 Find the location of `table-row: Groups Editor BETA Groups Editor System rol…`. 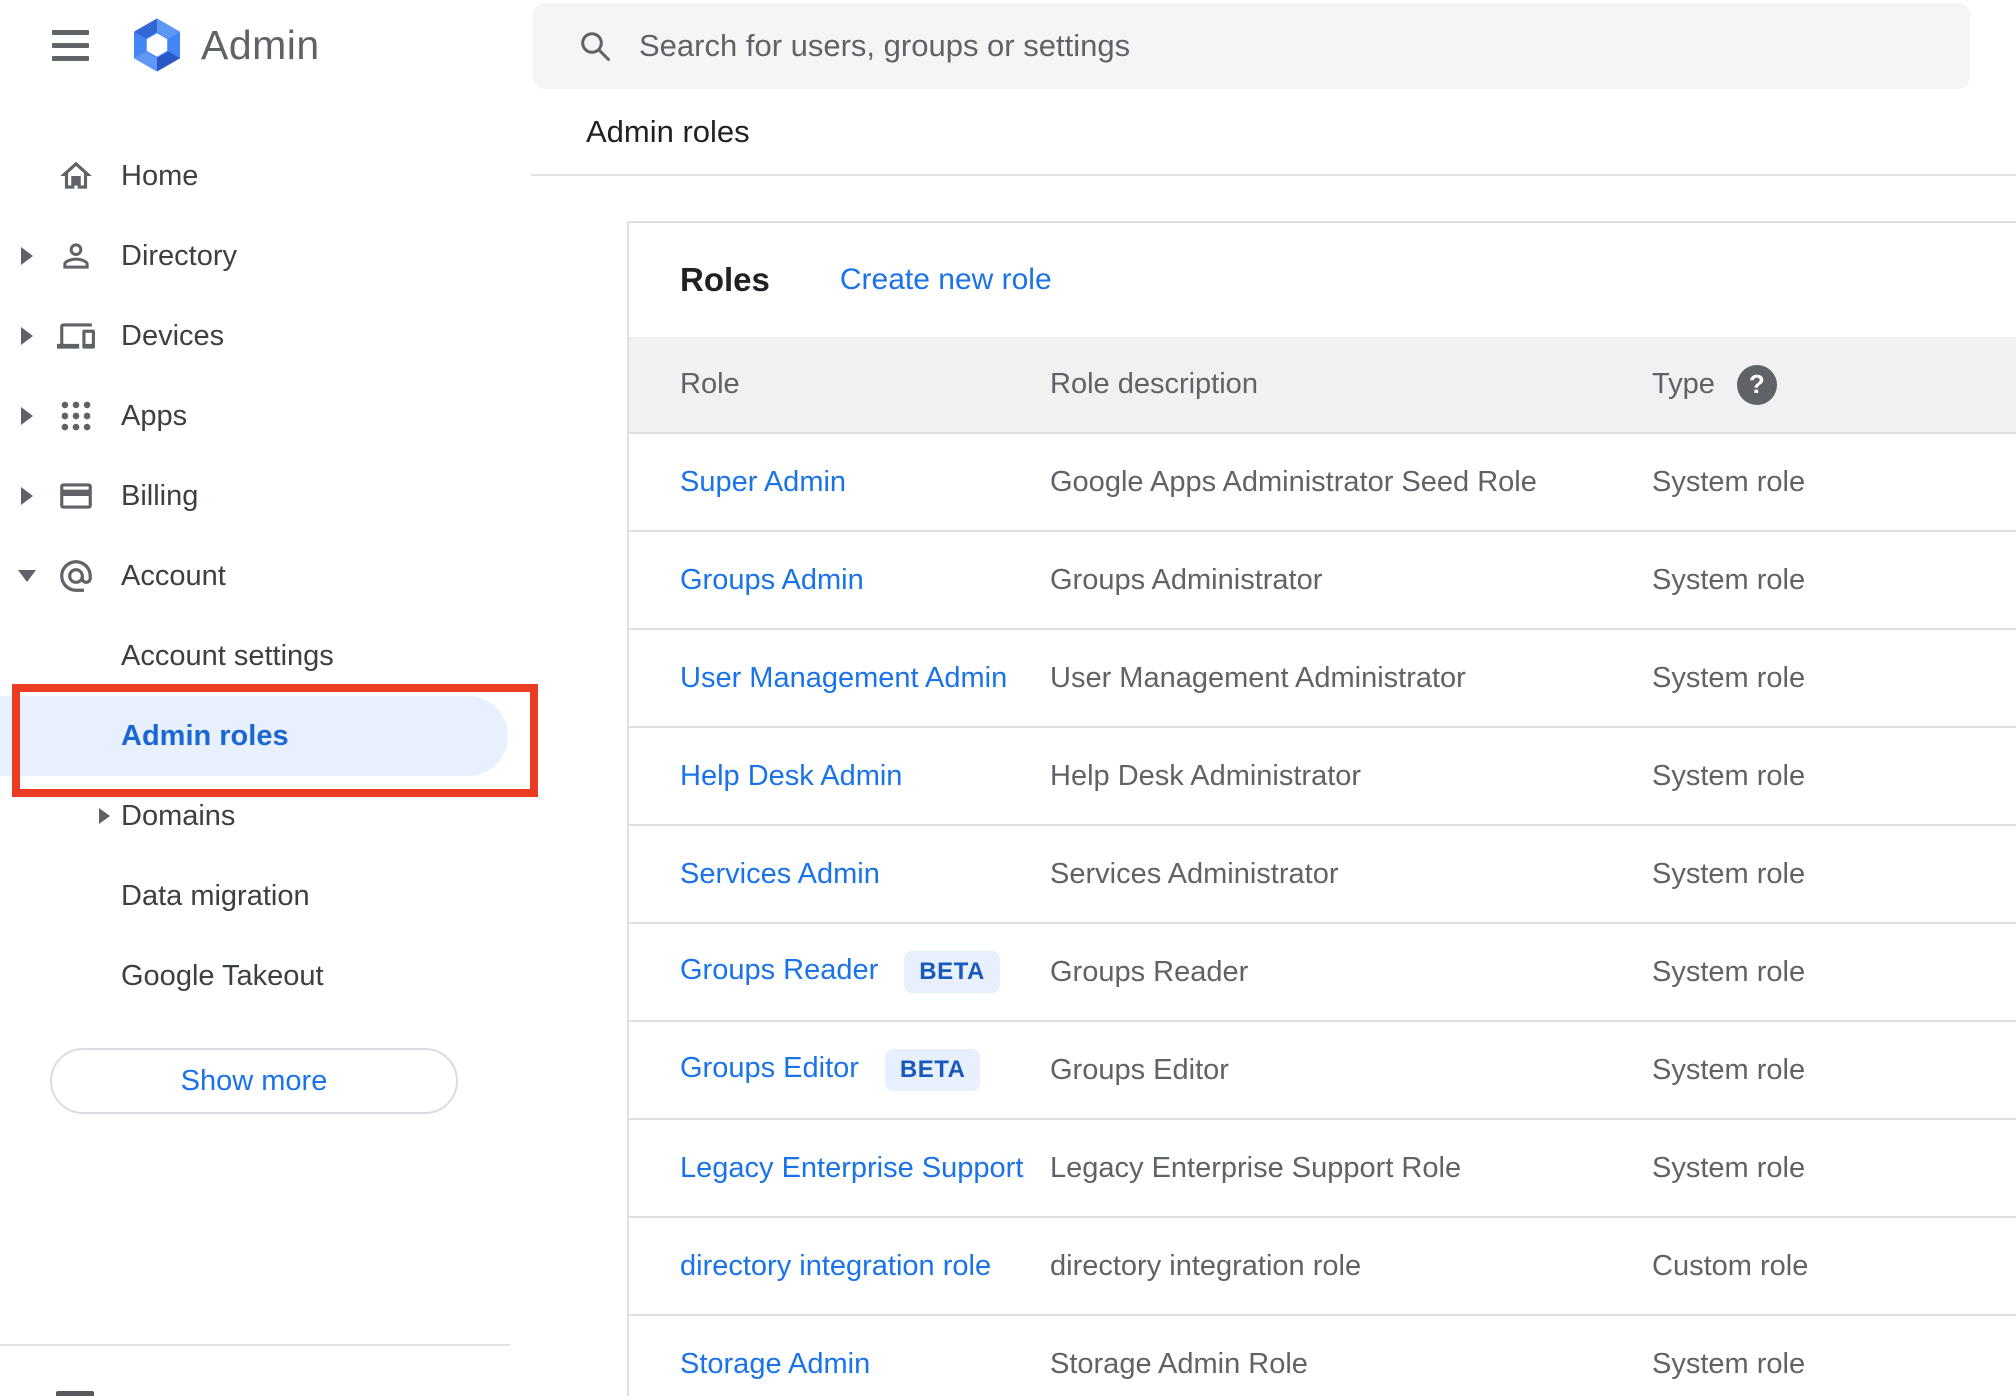

table-row: Groups Editor BETA Groups Editor System rol… is located at coordinates (1322, 1070).